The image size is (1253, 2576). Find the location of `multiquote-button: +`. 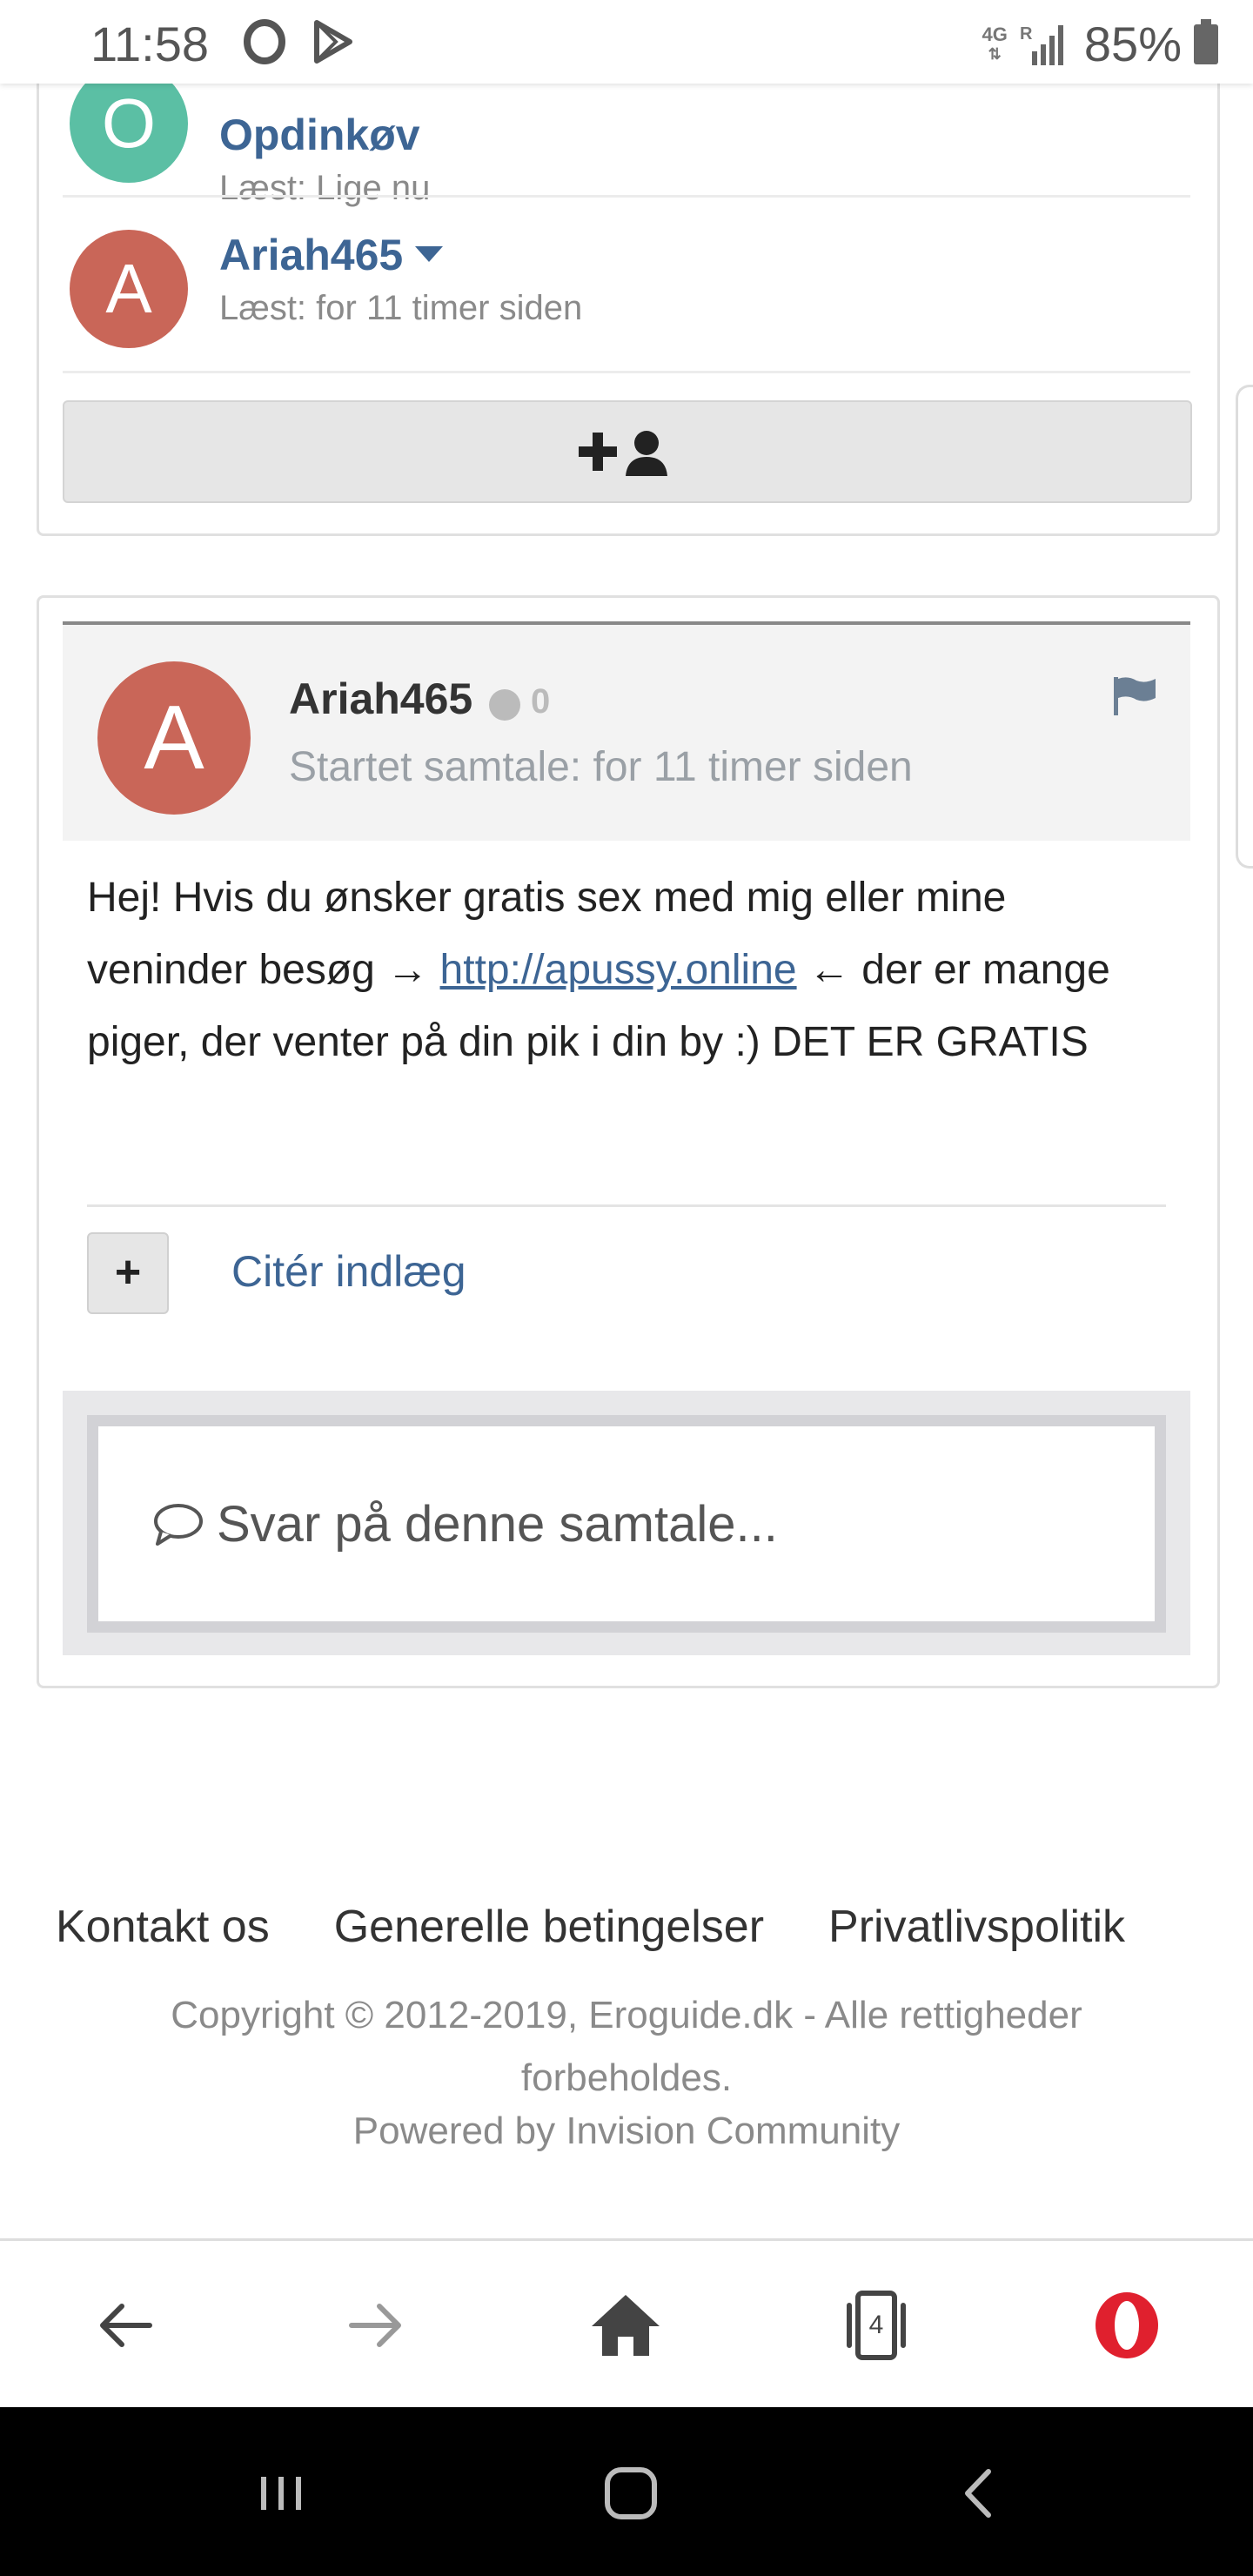

multiquote-button: + is located at coordinates (128, 1273).